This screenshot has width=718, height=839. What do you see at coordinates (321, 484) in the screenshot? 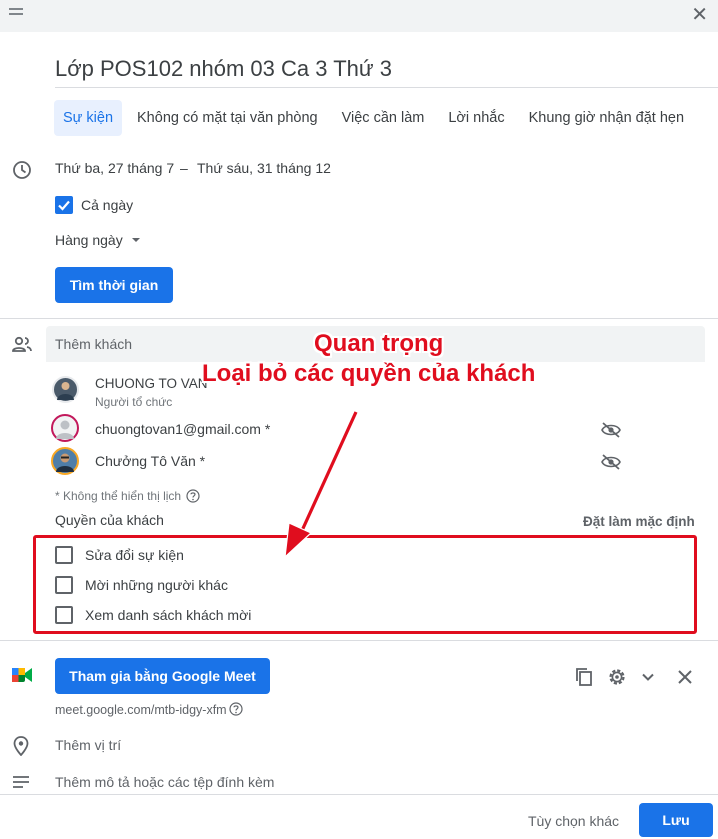
I see `annotation-arrow` at bounding box center [321, 484].